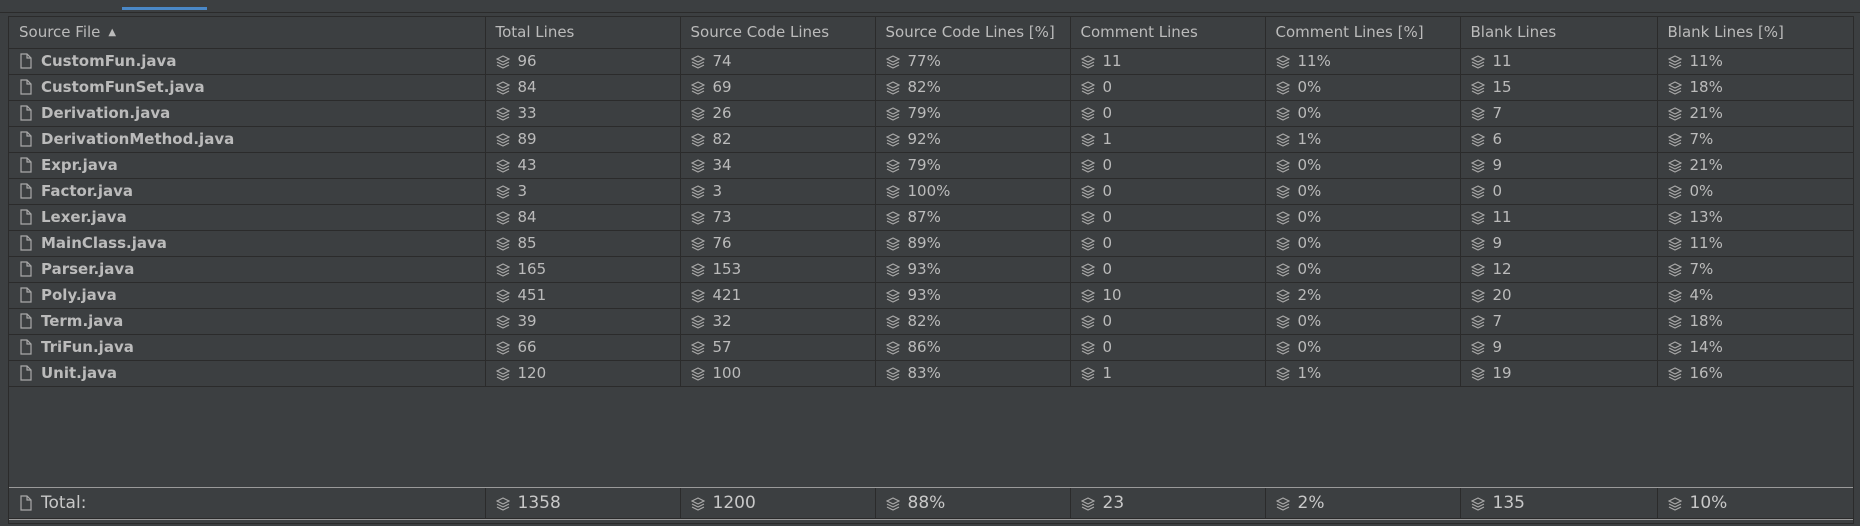 The height and width of the screenshot is (526, 1860). Describe the element at coordinates (583, 33) in the screenshot. I see `column-header-total-lines: Total Lines` at that location.